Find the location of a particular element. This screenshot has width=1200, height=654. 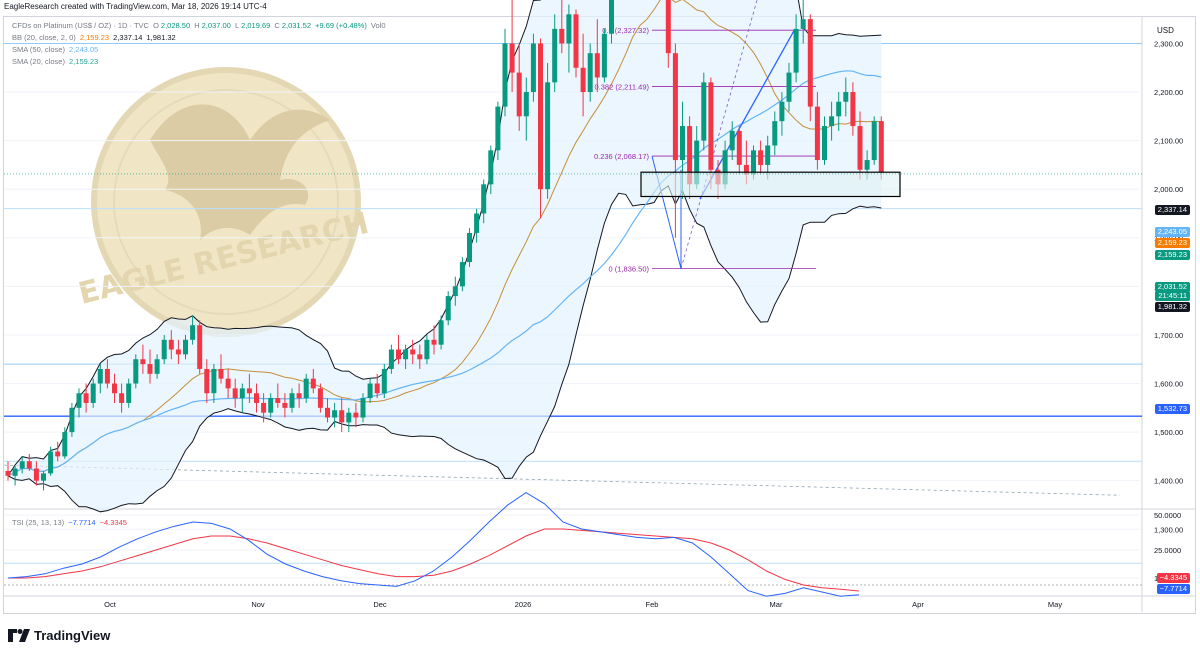

fib-level-label: 0 (1,836.50) is located at coordinates (629, 269).